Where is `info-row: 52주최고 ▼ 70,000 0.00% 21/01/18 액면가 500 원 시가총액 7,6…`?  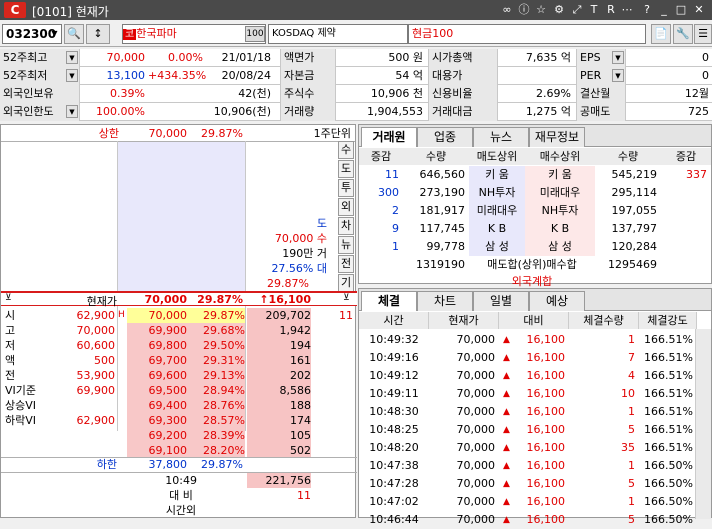
info-row: 52주최고 ▼ 70,000 0.00% 21/01/18 액면가 500 원 시가총액 7,6… is located at coordinates (356, 58).